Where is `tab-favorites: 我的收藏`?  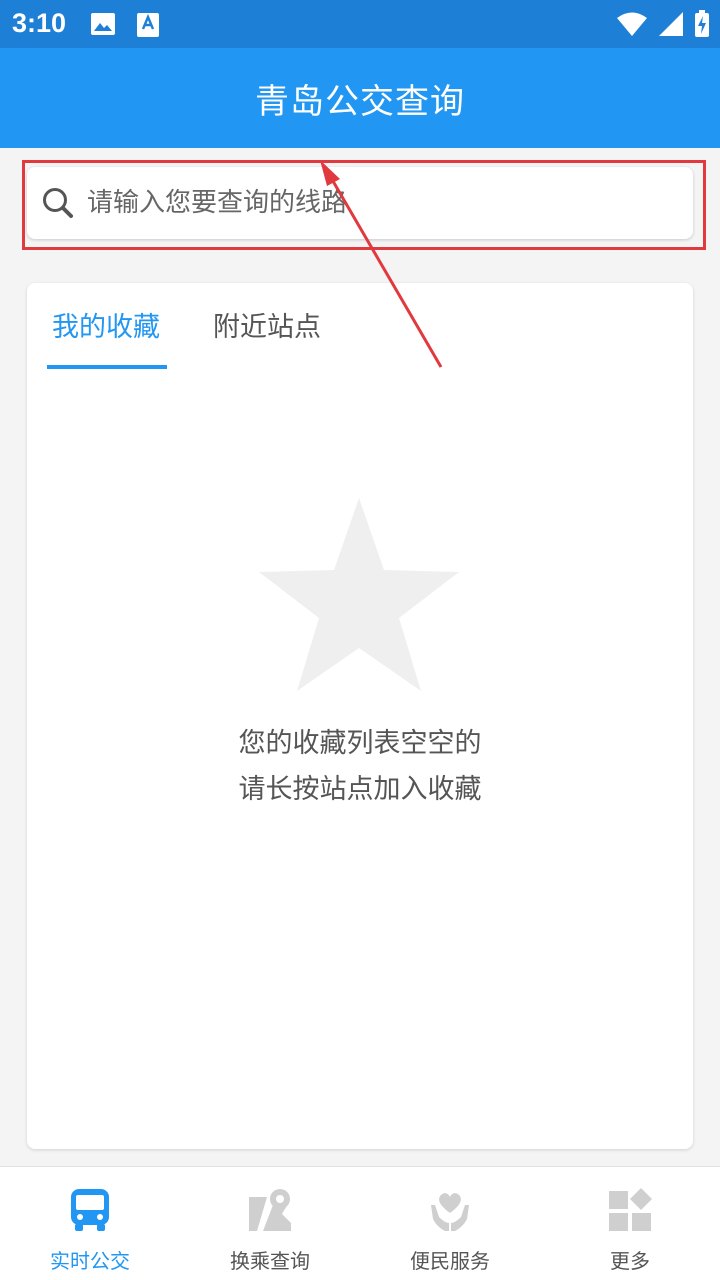
tab-favorites: 我的收藏 is located at coordinates (106, 324).